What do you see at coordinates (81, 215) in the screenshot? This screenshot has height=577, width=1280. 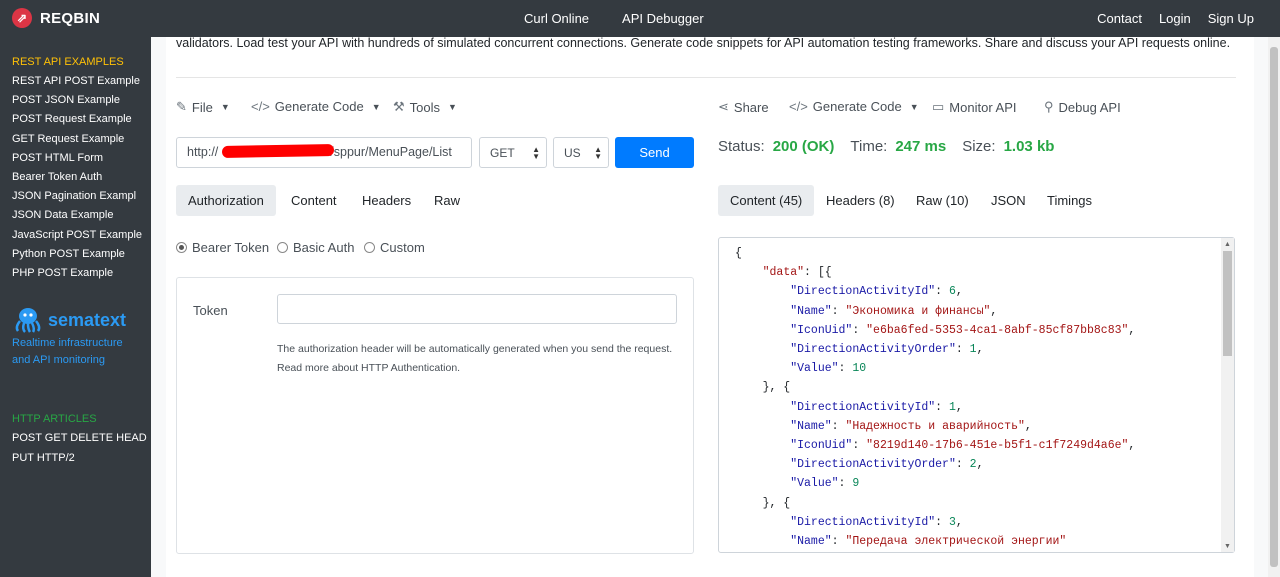 I see `sidebar-item-json-data: JSON Data Example` at bounding box center [81, 215].